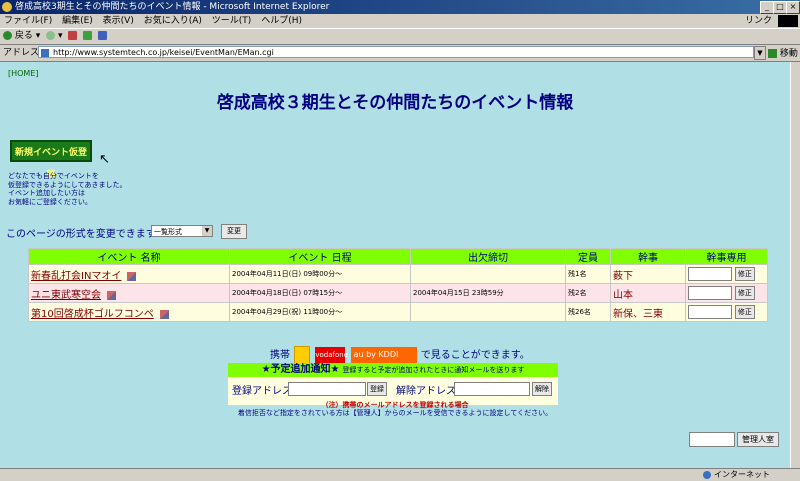  I want to click on notify-subtitle: 登録すると予定が追加されたときに通知メールを送ります, so click(433, 370).